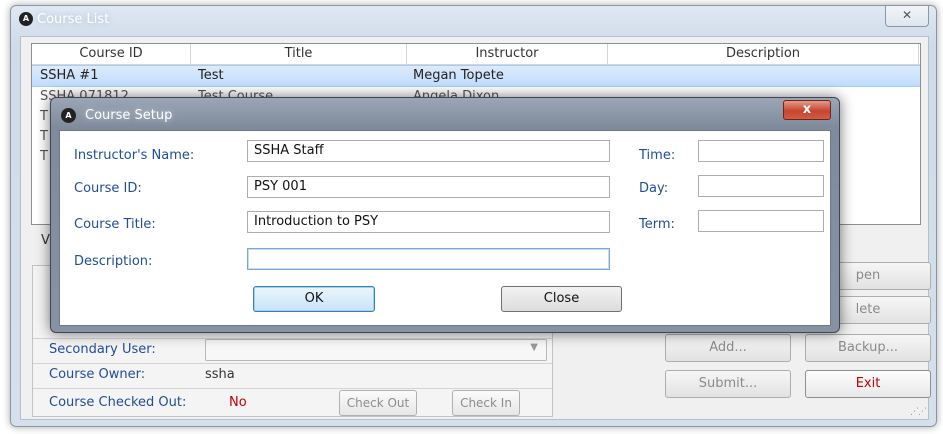 The width and height of the screenshot is (943, 434). I want to click on description-label: Description:, so click(113, 261).